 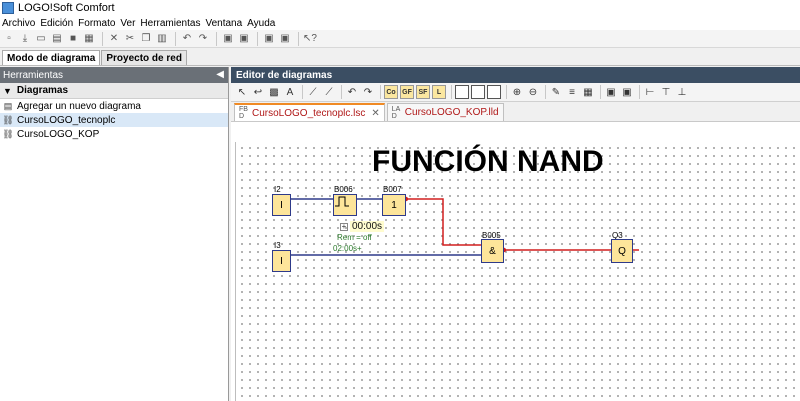 What do you see at coordinates (462, 92) in the screenshot?
I see `layout-one-icon` at bounding box center [462, 92].